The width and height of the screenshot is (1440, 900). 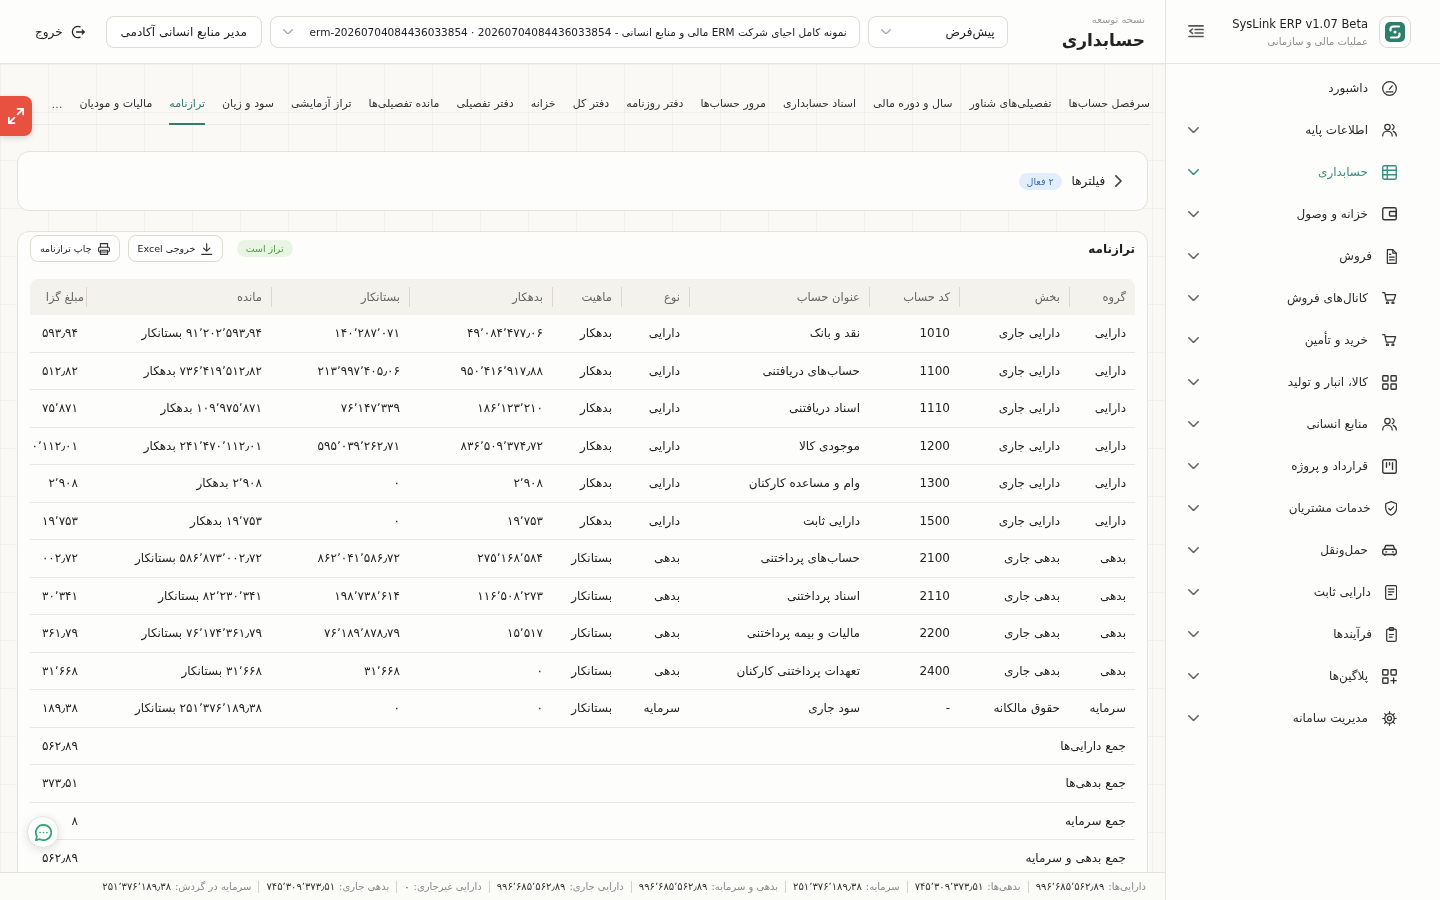 What do you see at coordinates (779, 371) in the screenshot?
I see `table-cell: حساب‌های دریافتنی` at bounding box center [779, 371].